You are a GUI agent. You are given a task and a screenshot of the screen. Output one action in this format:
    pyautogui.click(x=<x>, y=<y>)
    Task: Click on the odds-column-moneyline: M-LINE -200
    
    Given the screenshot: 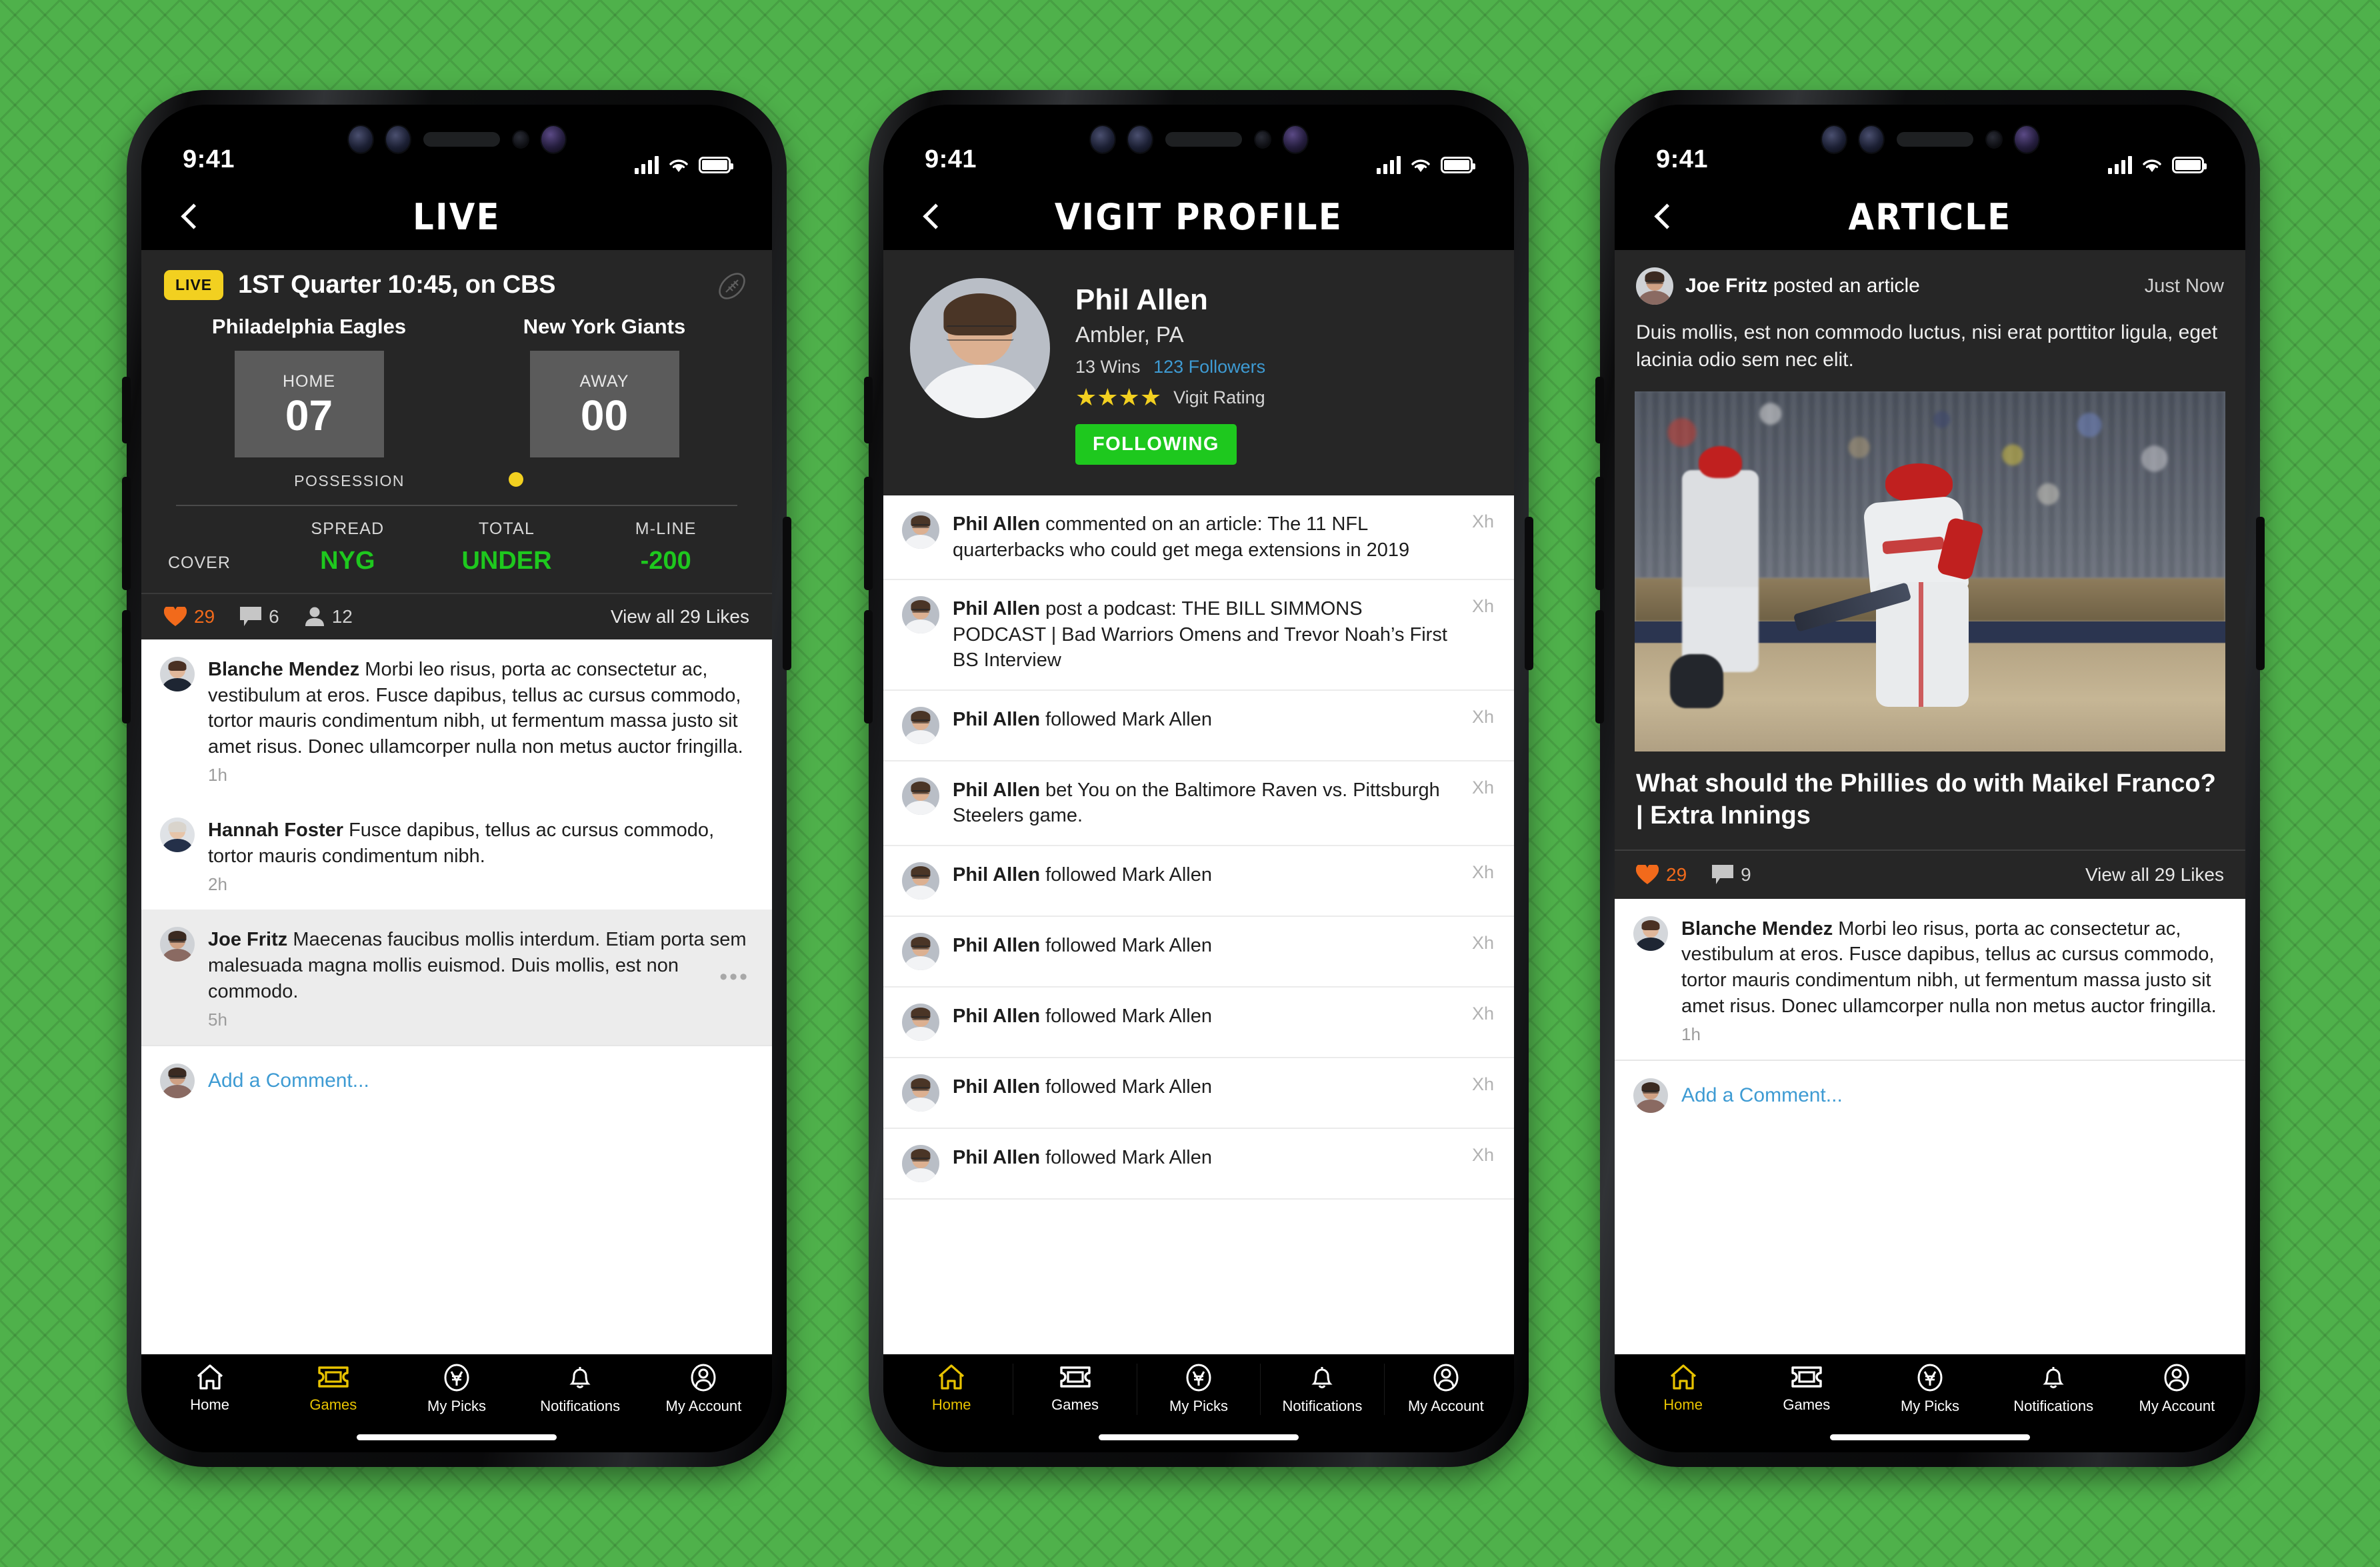 What is the action you would take?
    pyautogui.click(x=665, y=547)
    